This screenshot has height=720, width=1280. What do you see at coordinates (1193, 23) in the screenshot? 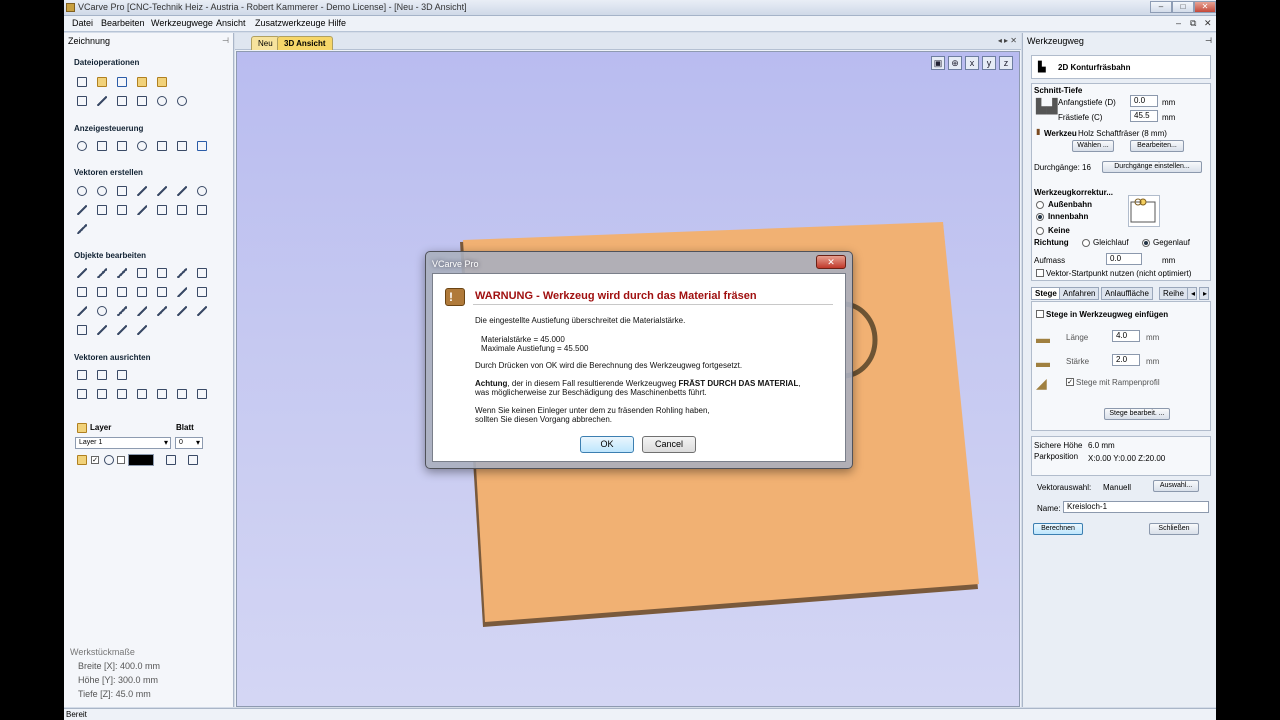
I see `mdi-restore-icon: ⧉` at bounding box center [1193, 23].